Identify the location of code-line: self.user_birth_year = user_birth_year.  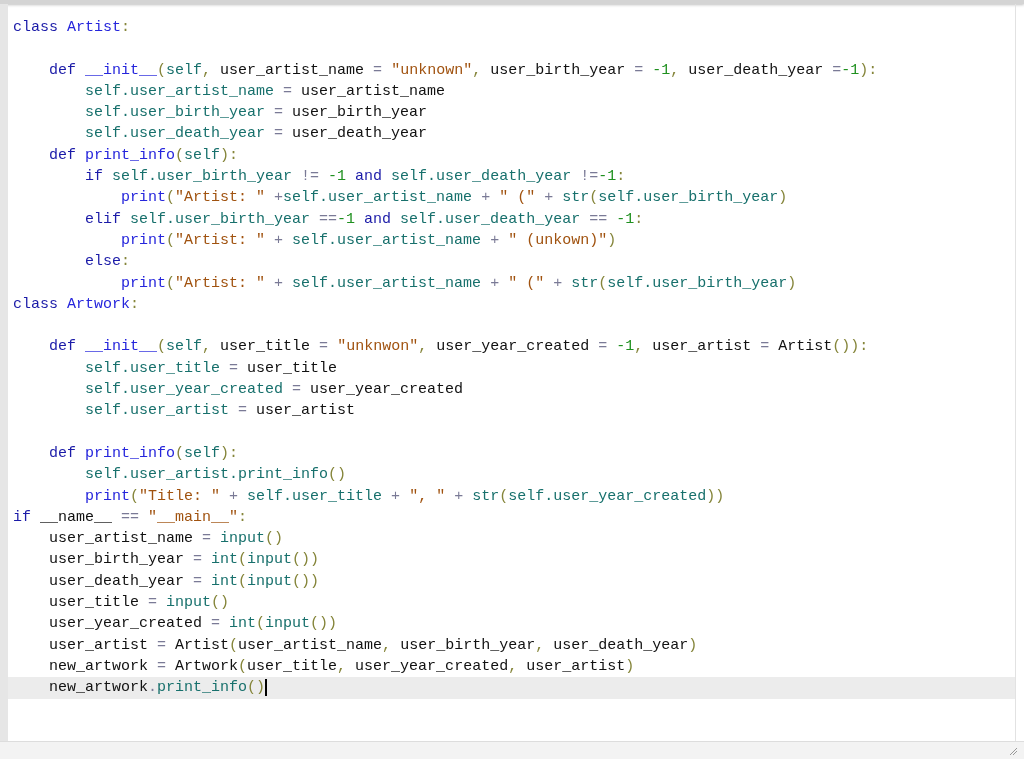
(256, 113).